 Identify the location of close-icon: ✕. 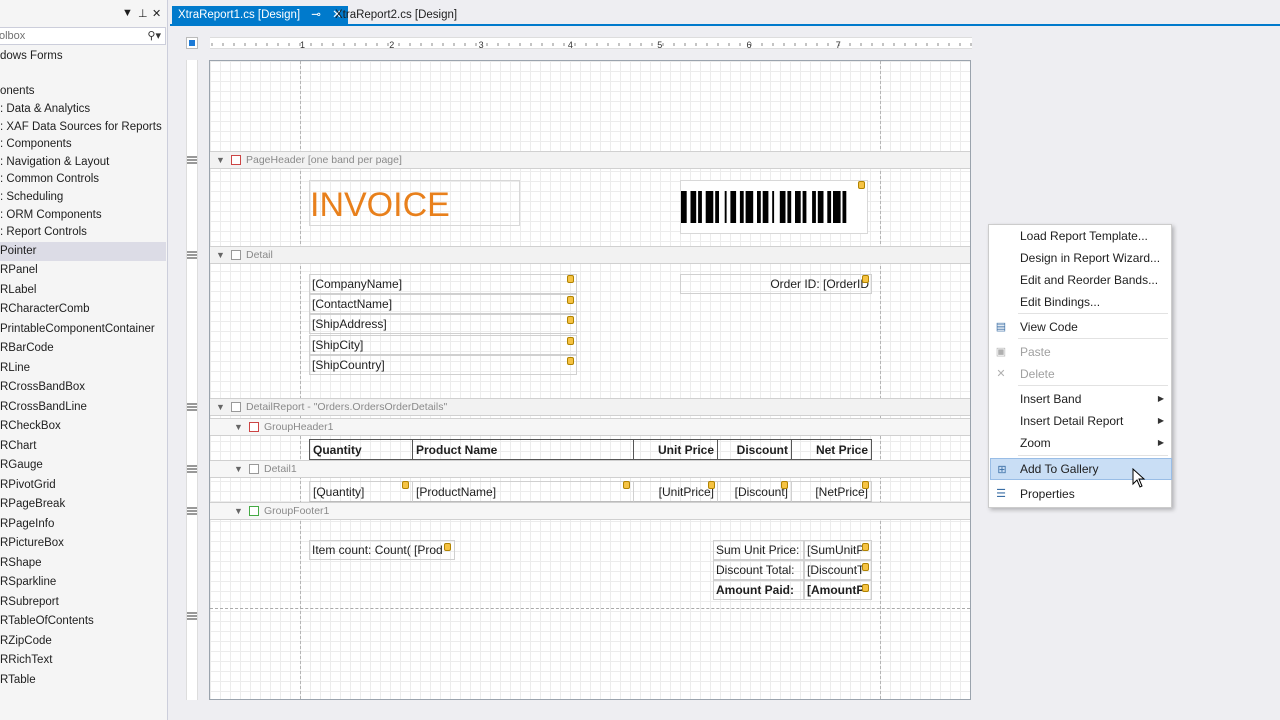
(156, 13).